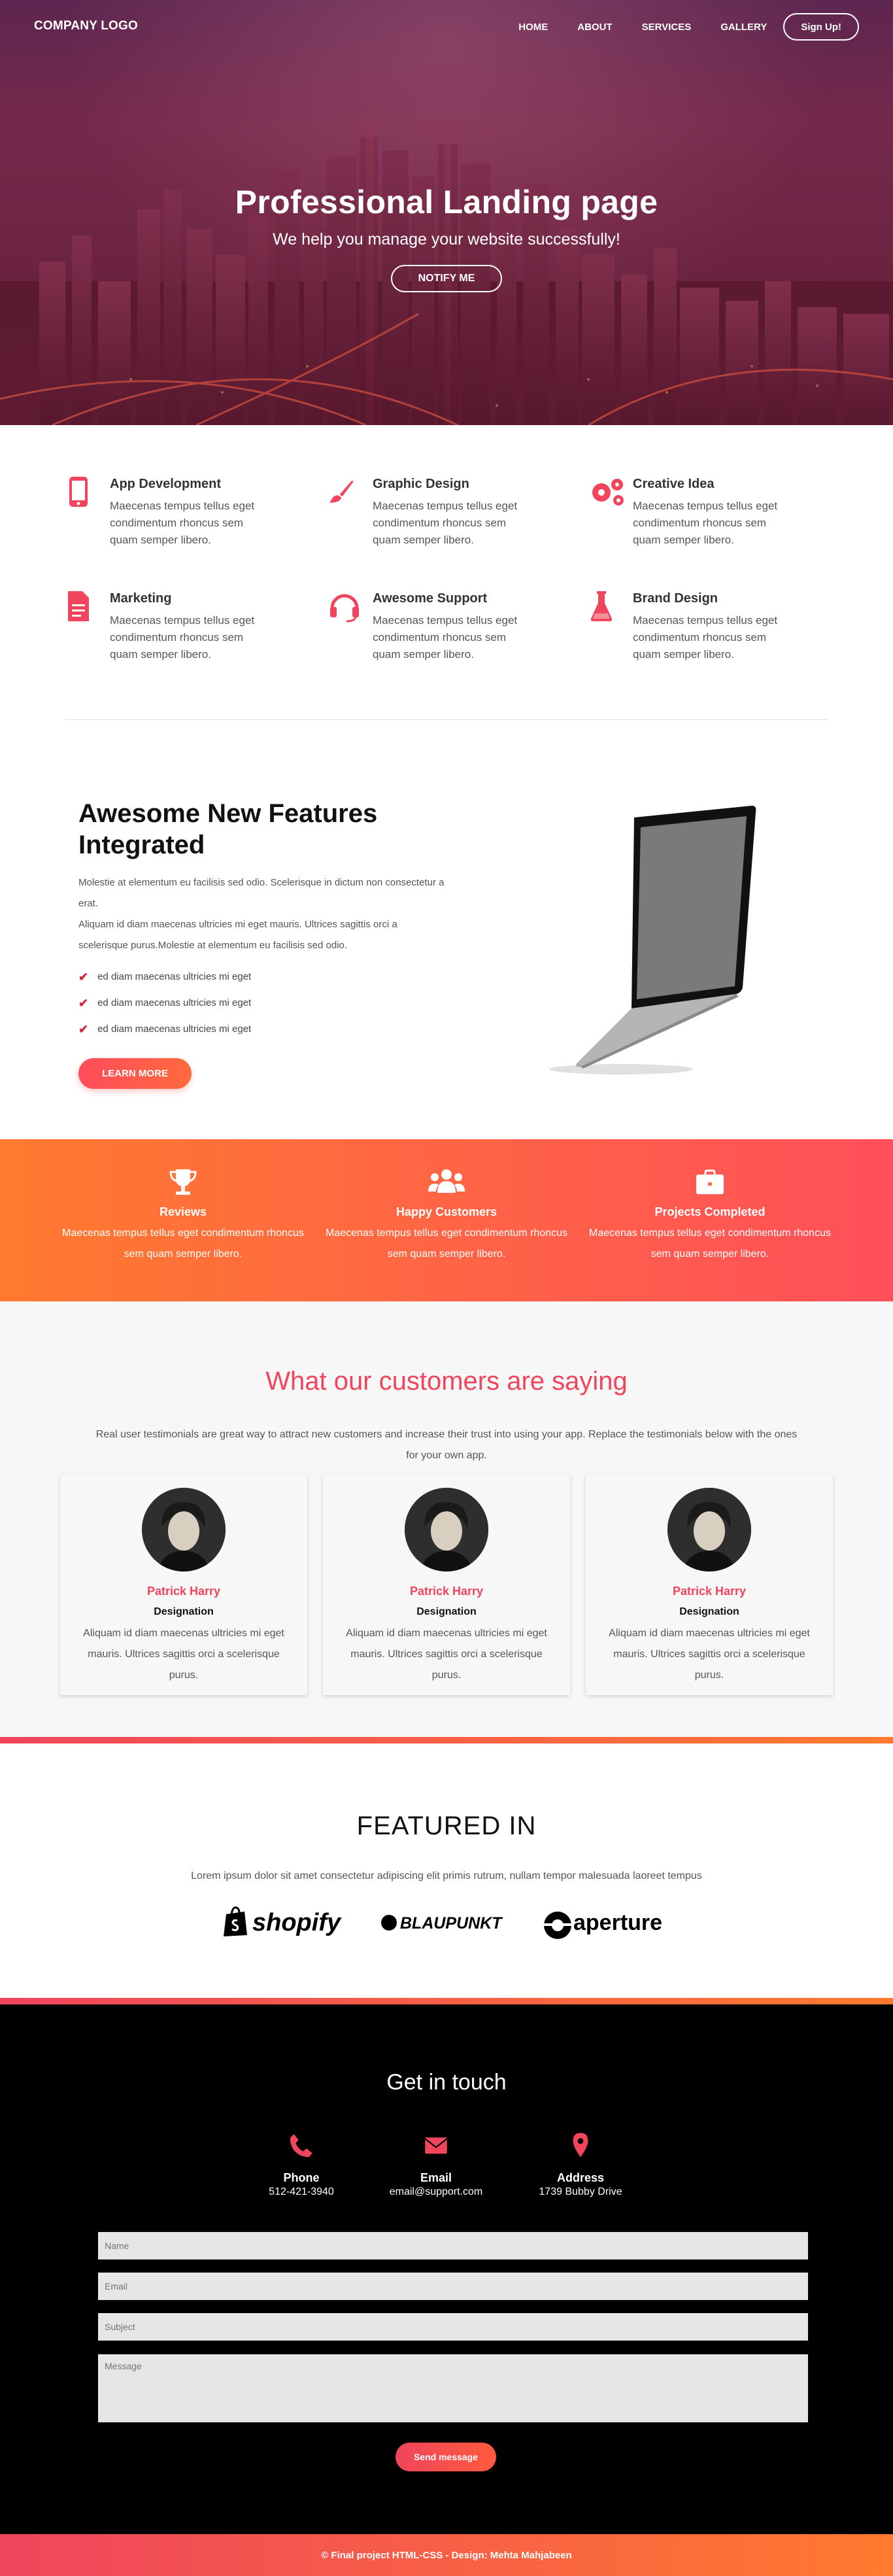 This screenshot has width=893, height=2576. Describe the element at coordinates (228, 829) in the screenshot. I see `features-title: Awesome New Features Integrated` at that location.